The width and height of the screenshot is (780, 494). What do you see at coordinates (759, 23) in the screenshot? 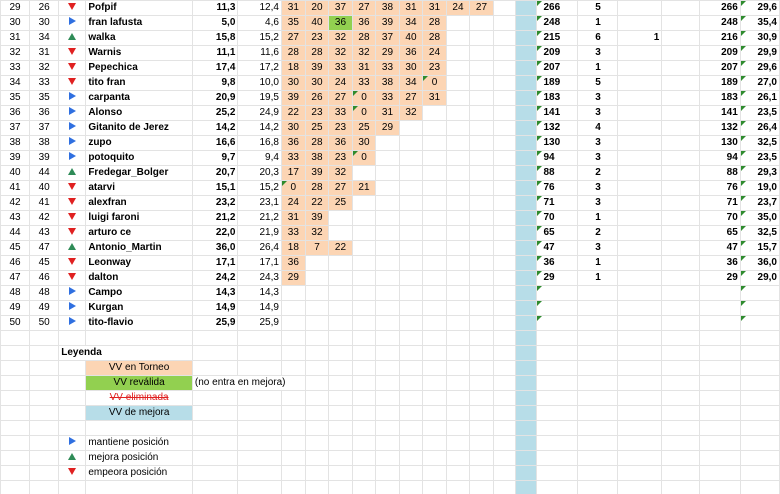
I see `average-cell: 35,4` at bounding box center [759, 23].